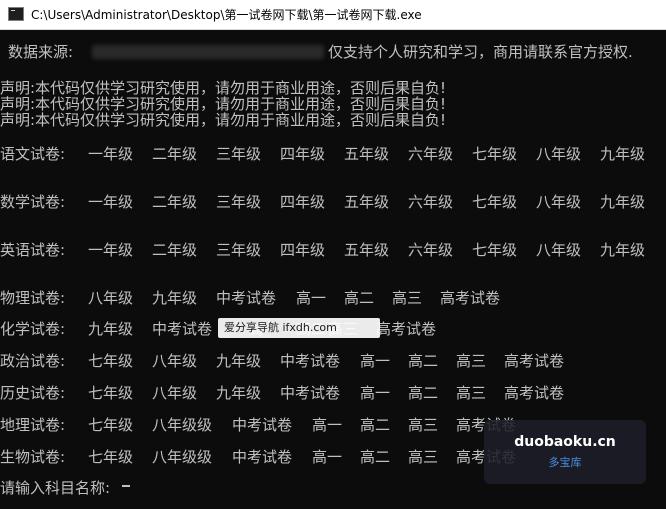  What do you see at coordinates (208, 52) in the screenshot?
I see `blurred-source-url` at bounding box center [208, 52].